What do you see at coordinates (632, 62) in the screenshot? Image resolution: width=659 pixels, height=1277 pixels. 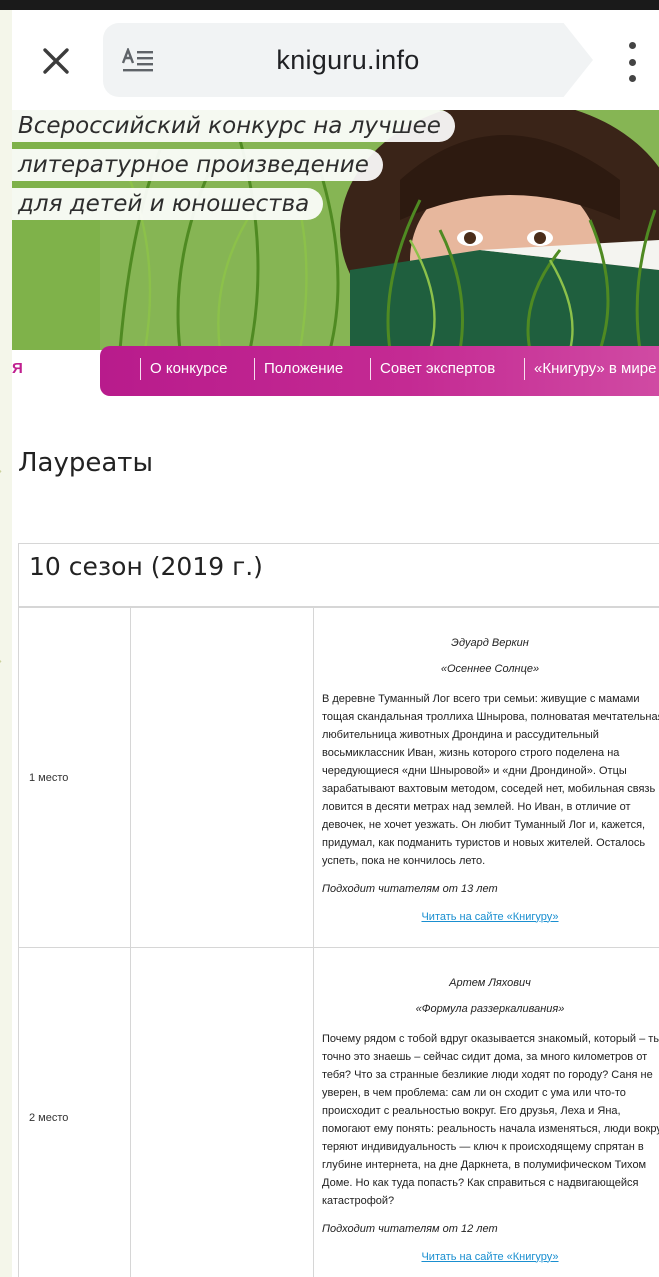 I see `more-vert-icon` at bounding box center [632, 62].